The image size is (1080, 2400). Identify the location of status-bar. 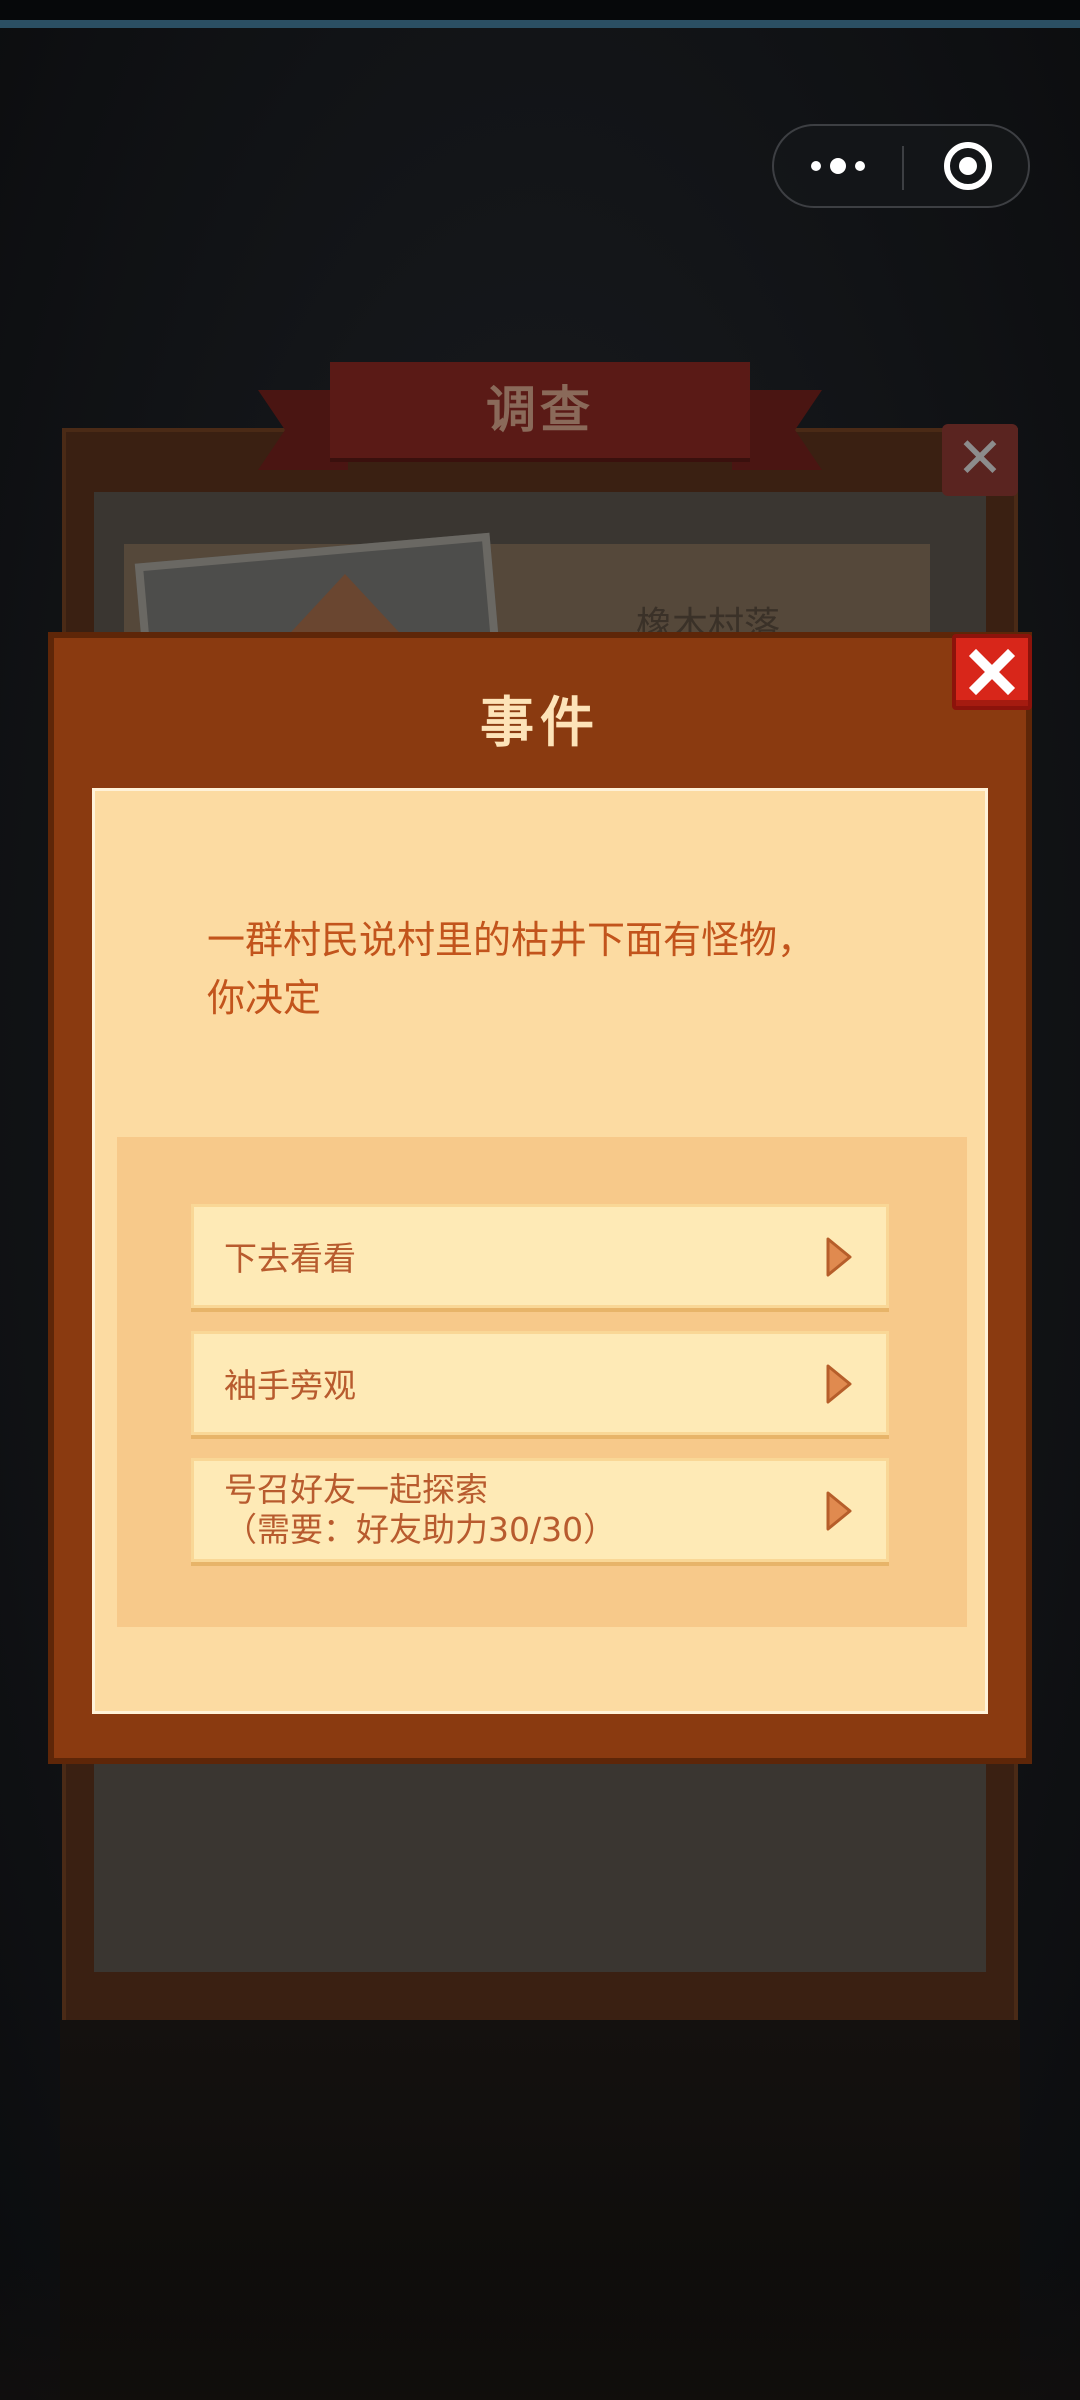
(540, 10).